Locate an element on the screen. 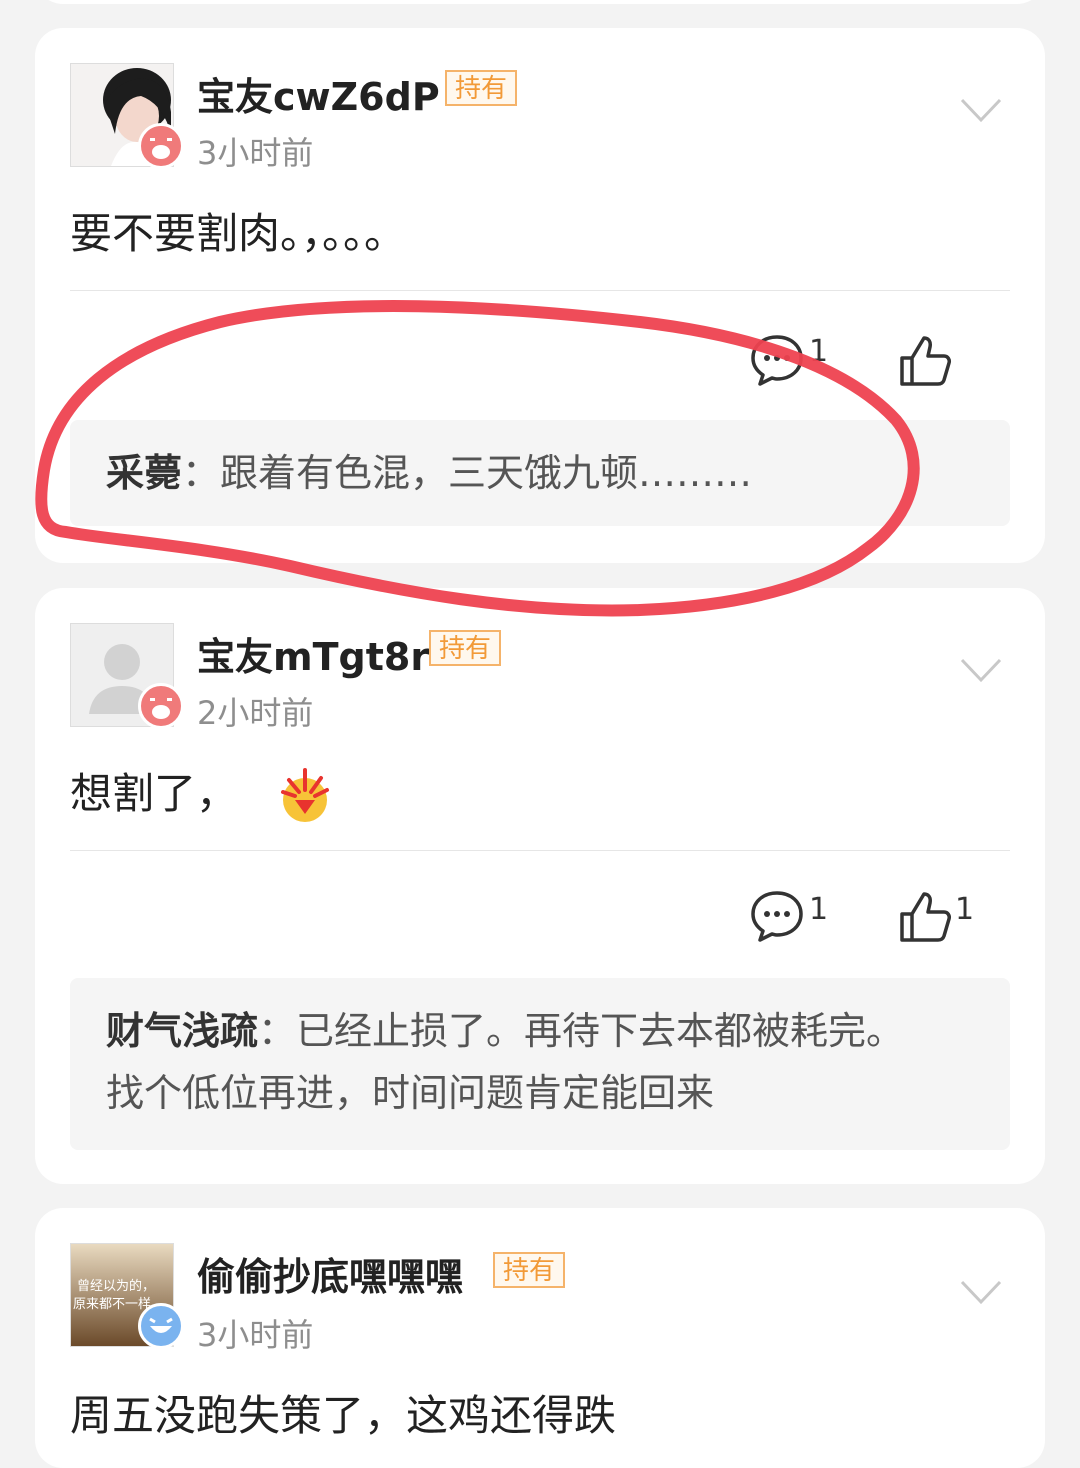  explosion-face-emoji-icon is located at coordinates (305, 795).